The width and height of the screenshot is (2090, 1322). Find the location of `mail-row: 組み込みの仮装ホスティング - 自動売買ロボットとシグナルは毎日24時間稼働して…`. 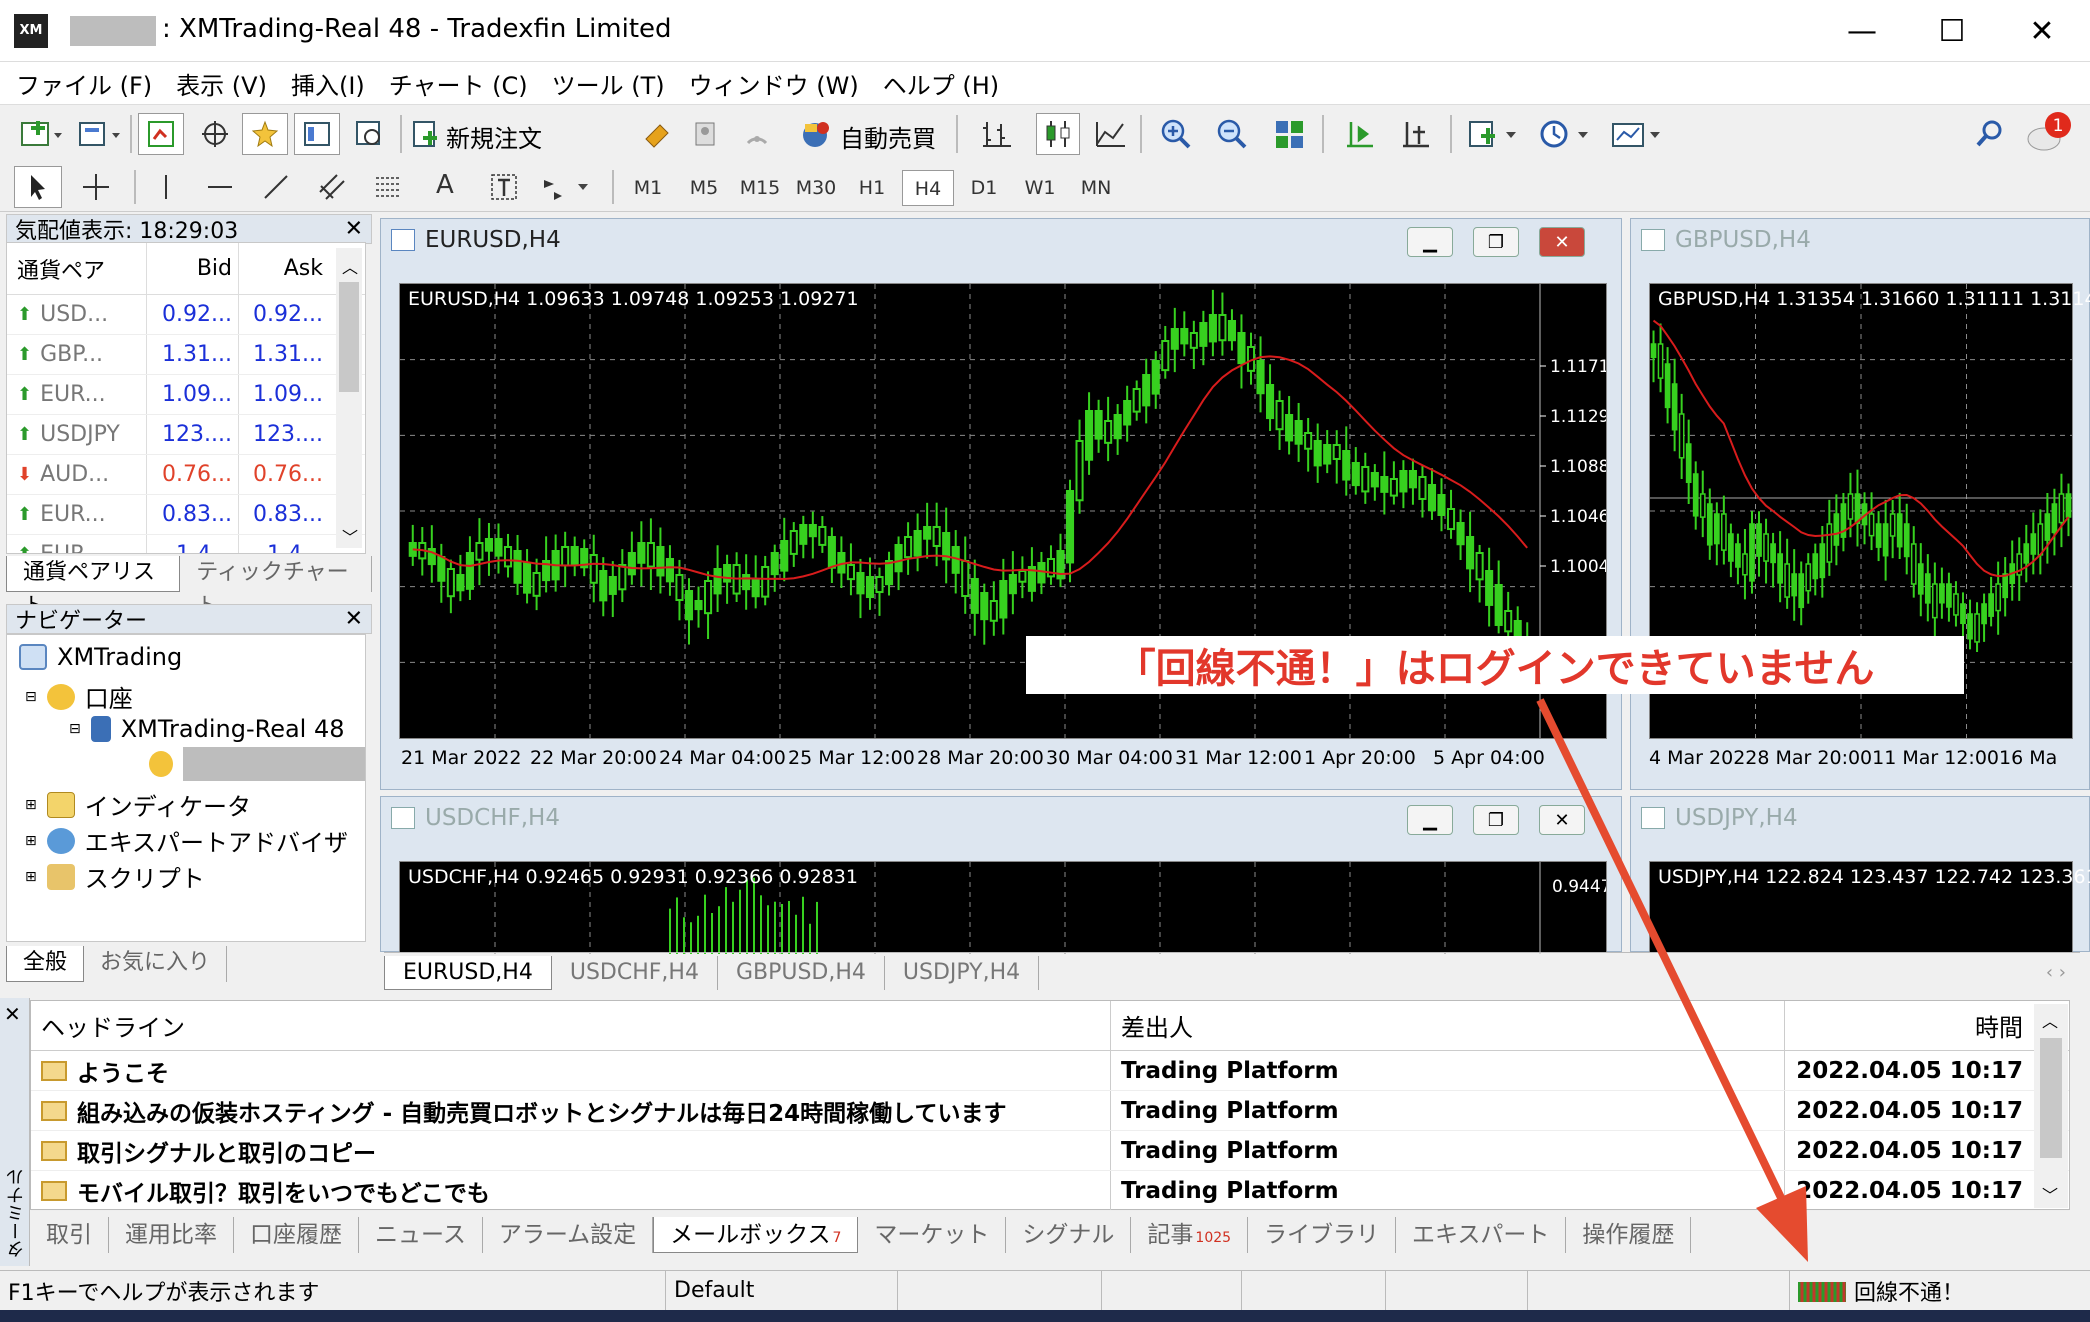

mail-row: 組み込みの仮装ホスティング - 自動売買ロボットとシグナルは毎日24時間稼働して… is located at coordinates (1050, 1111).